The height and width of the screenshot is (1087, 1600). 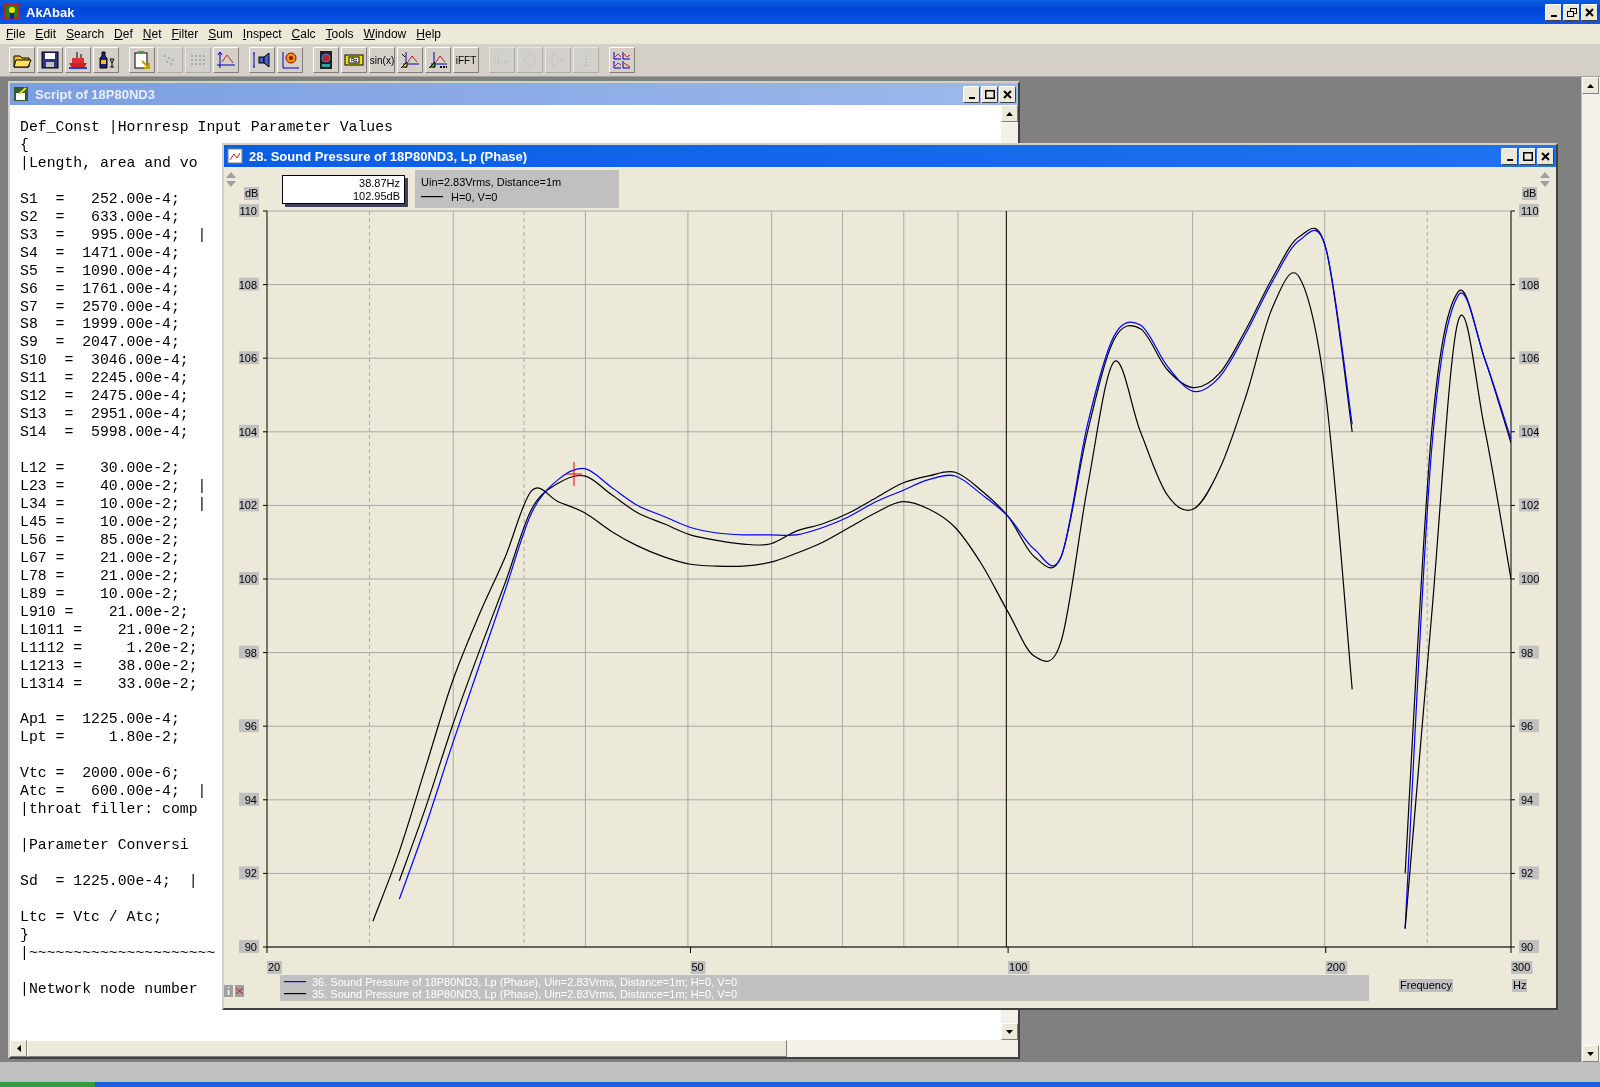 What do you see at coordinates (235, 156) in the screenshot?
I see `chart-icon` at bounding box center [235, 156].